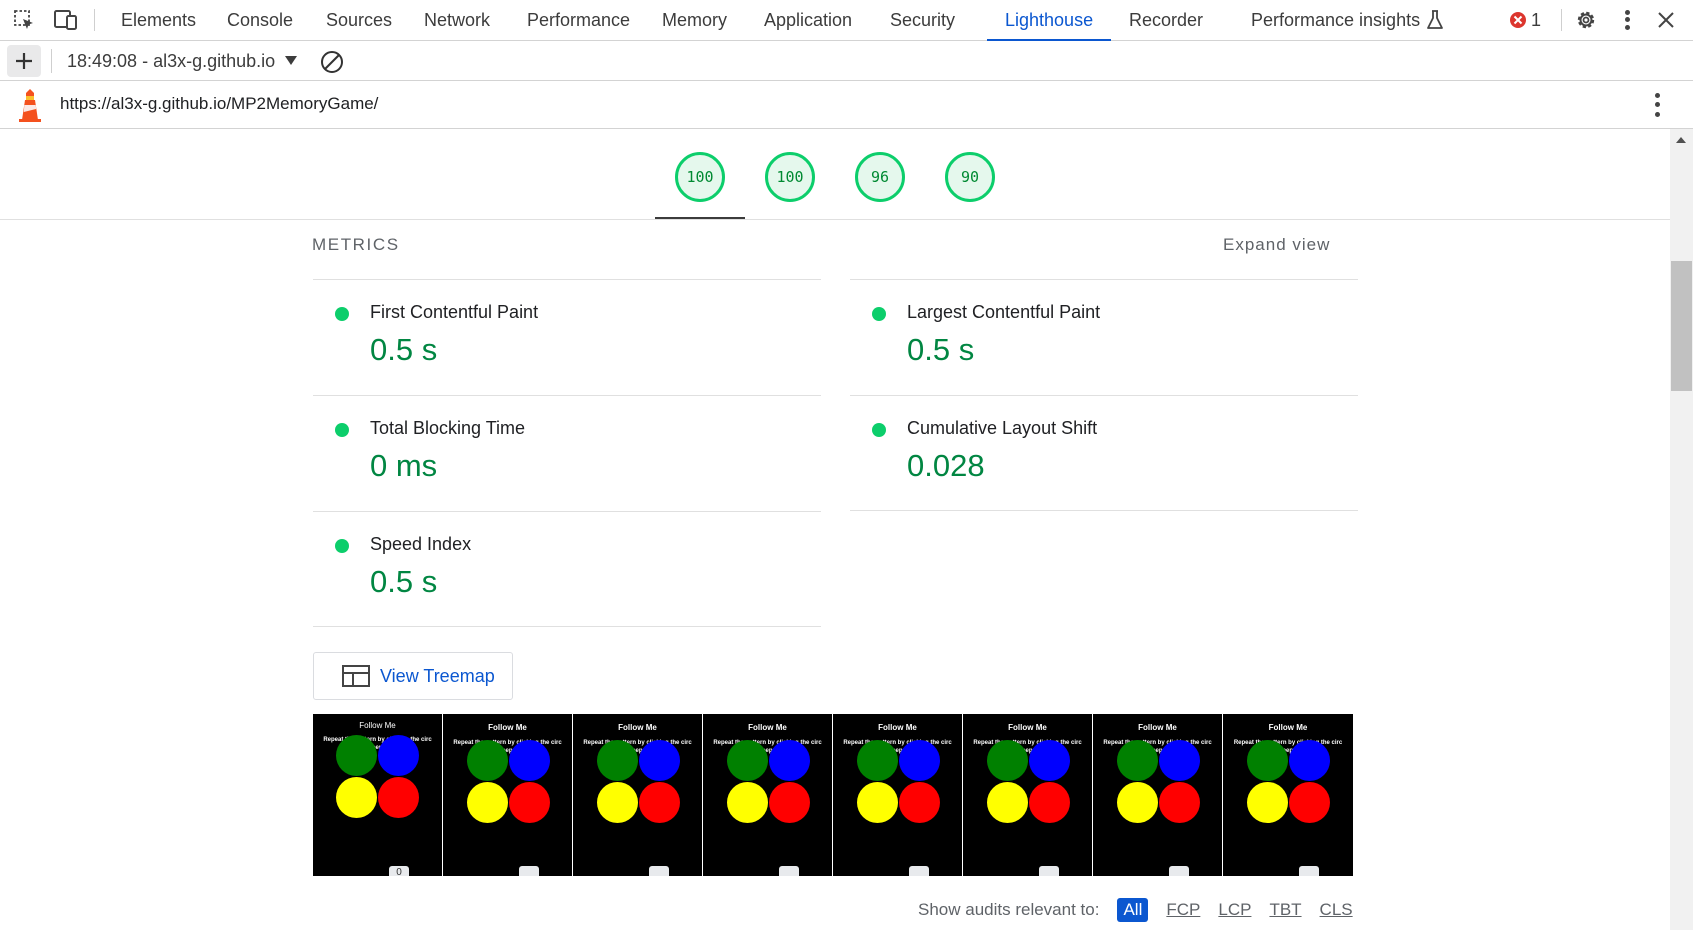 Image resolution: width=1693 pixels, height=930 pixels. I want to click on tab-network: Network, so click(457, 20).